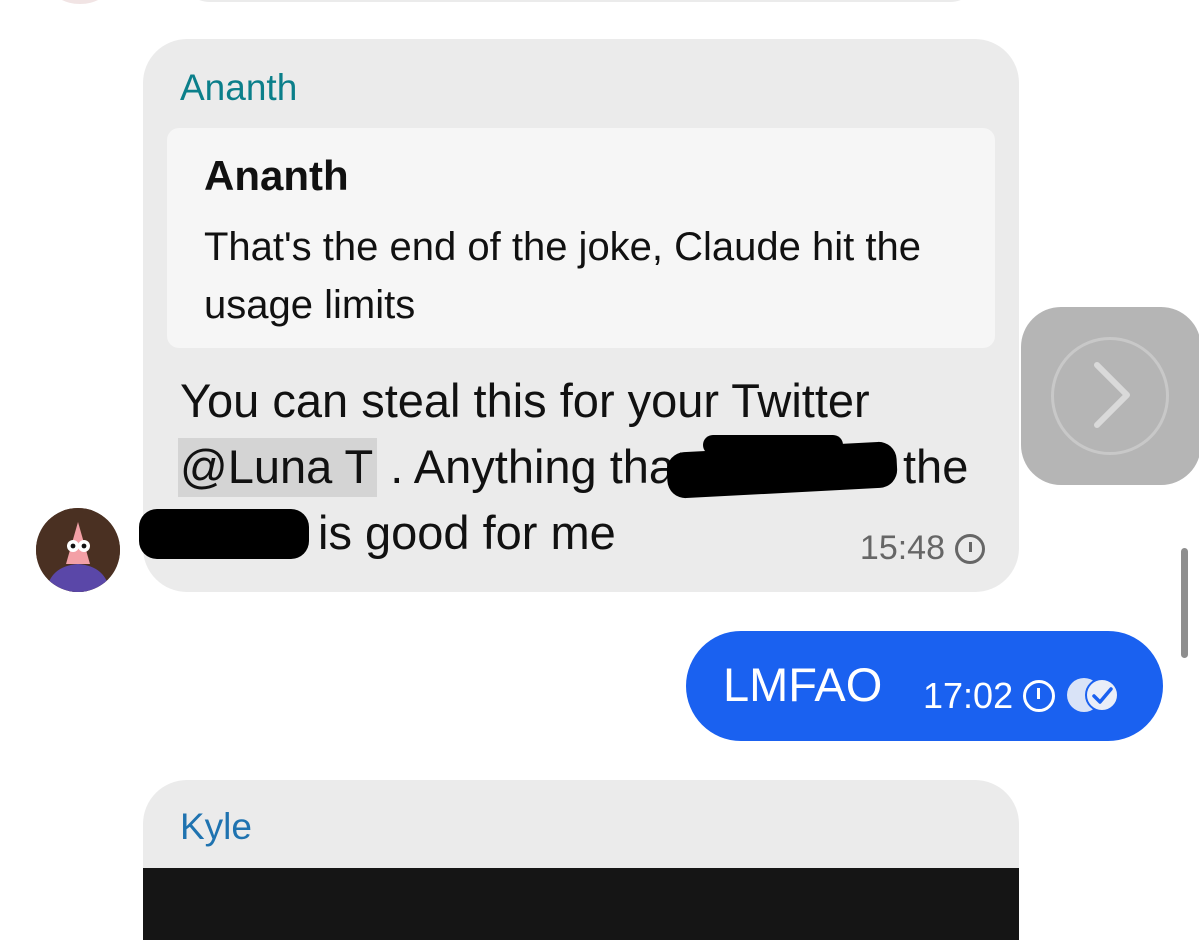  What do you see at coordinates (936, 466) in the screenshot?
I see `message-text: the` at bounding box center [936, 466].